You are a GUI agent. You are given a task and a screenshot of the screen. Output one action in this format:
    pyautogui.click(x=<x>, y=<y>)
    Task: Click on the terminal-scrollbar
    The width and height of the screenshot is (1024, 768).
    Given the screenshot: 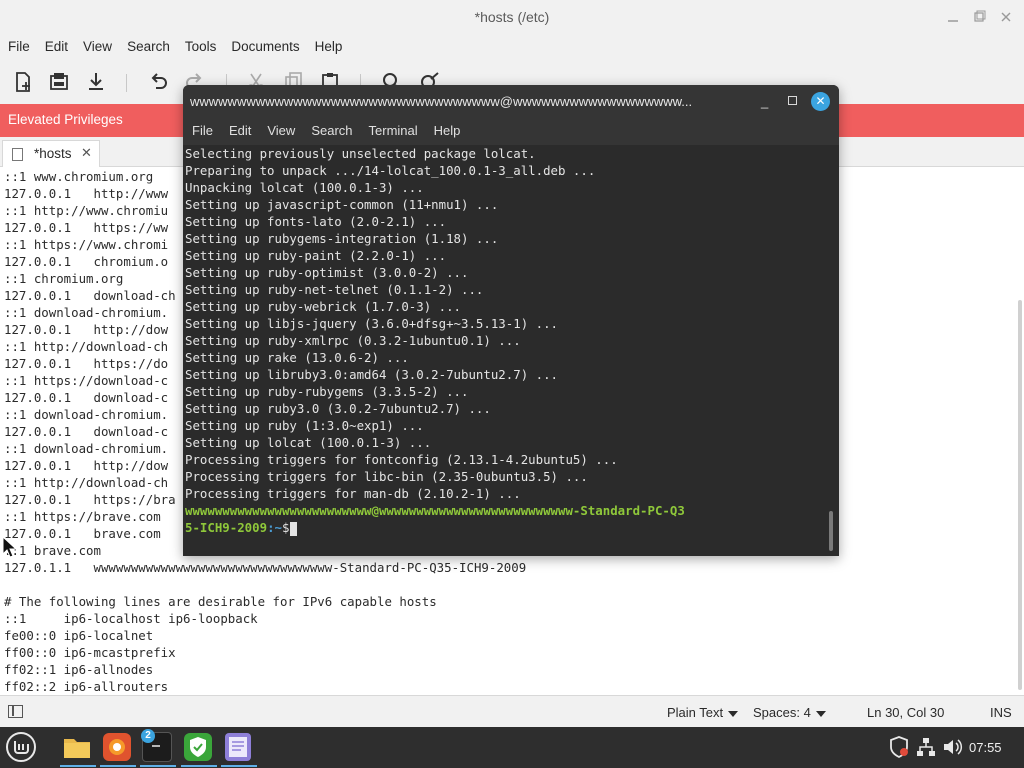 What is the action you would take?
    pyautogui.click(x=831, y=531)
    